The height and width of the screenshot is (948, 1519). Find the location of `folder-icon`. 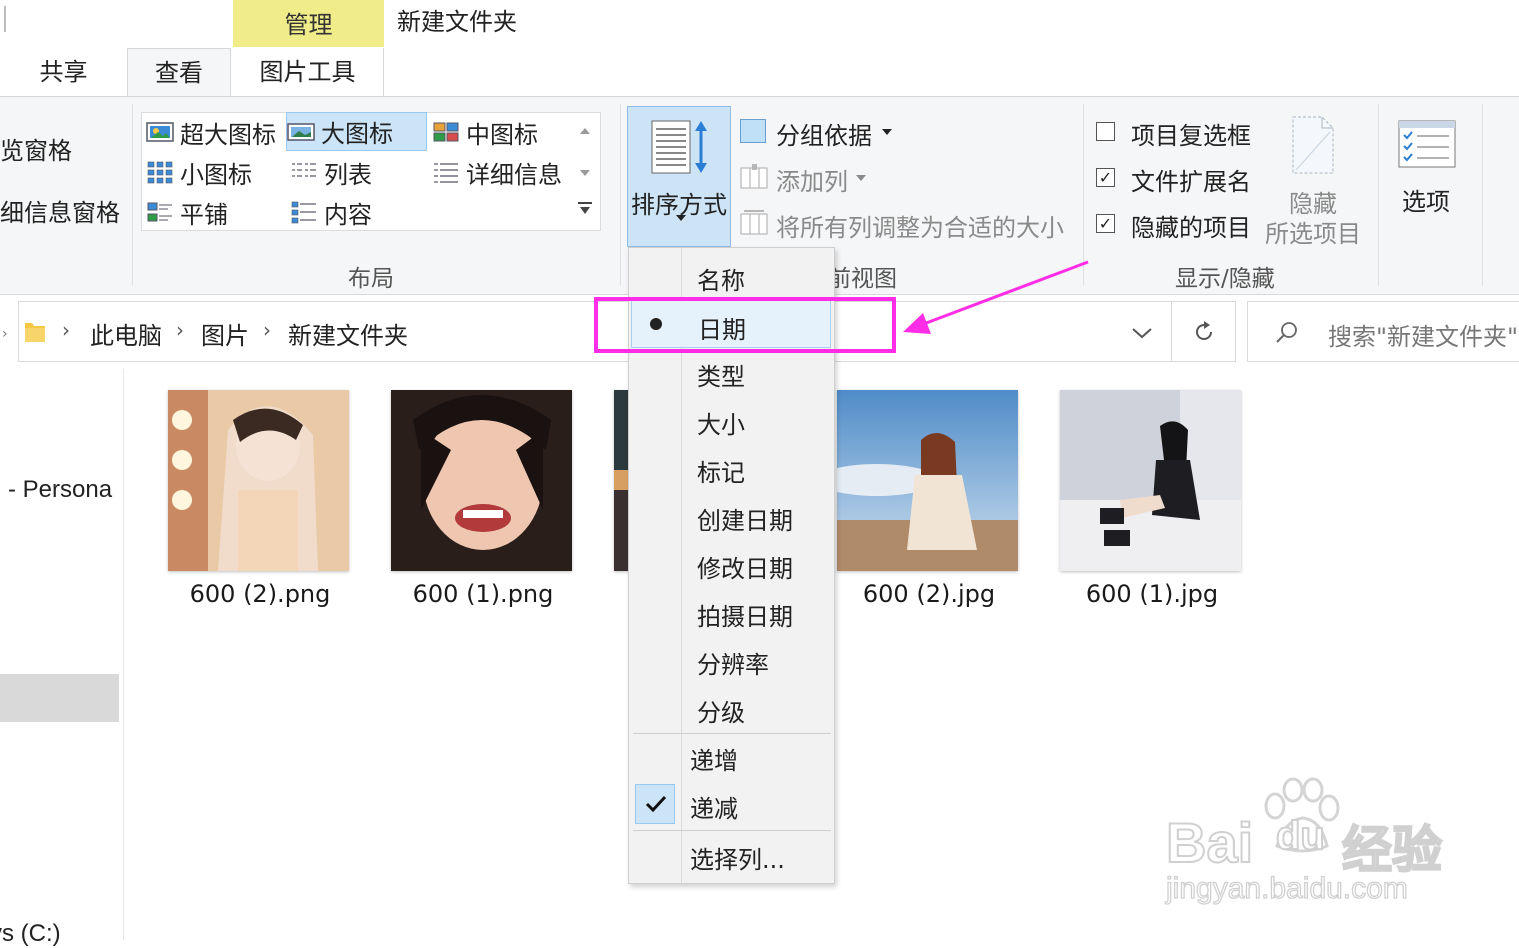

folder-icon is located at coordinates (35, 332).